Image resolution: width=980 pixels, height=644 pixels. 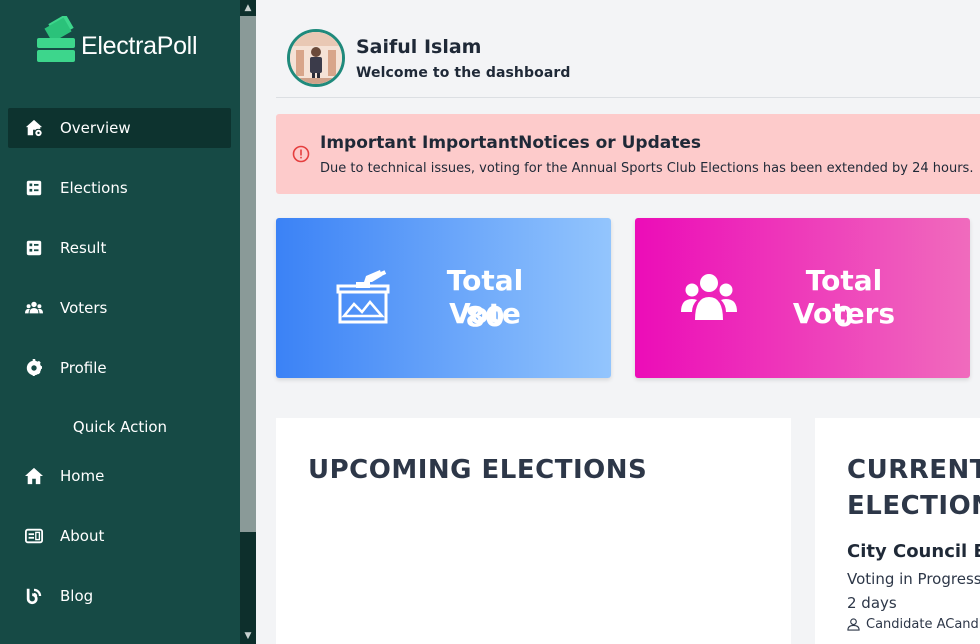 I want to click on total-vote-card: Total Vote 80, so click(x=443, y=298).